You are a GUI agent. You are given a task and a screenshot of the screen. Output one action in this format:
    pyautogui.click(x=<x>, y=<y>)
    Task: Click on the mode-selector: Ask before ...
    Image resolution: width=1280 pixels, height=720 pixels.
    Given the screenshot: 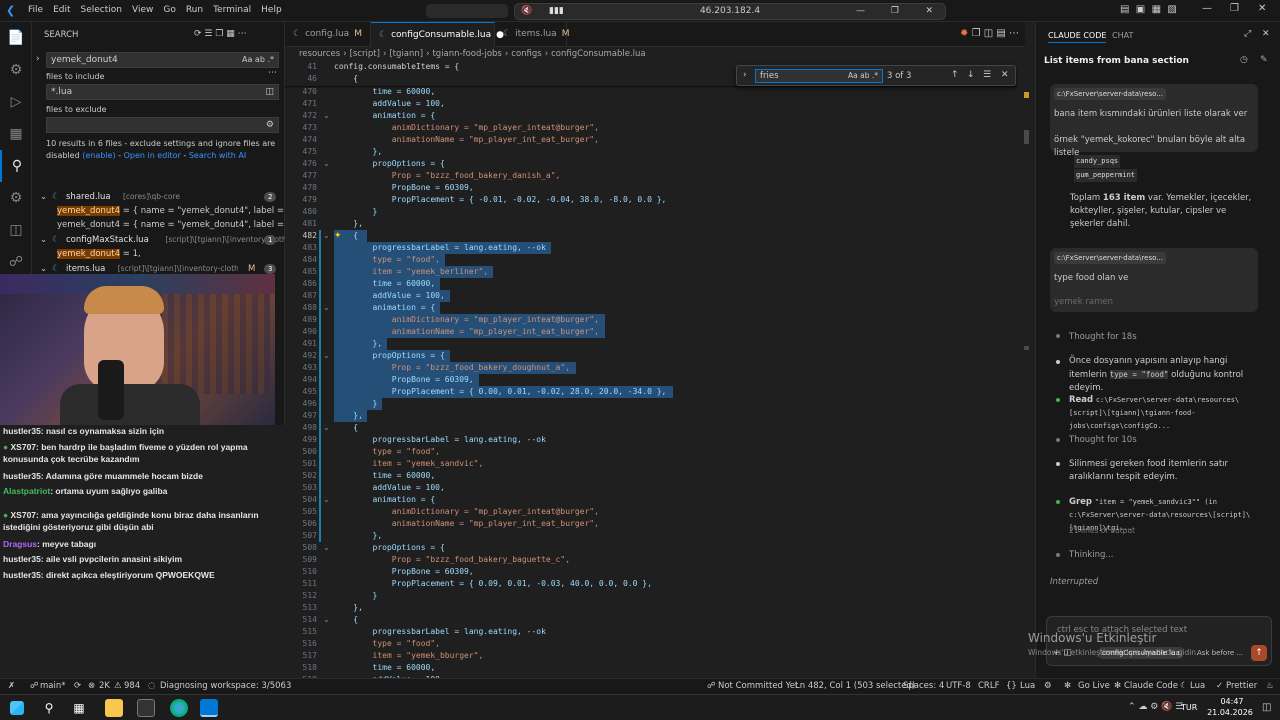 What is the action you would take?
    pyautogui.click(x=1220, y=653)
    